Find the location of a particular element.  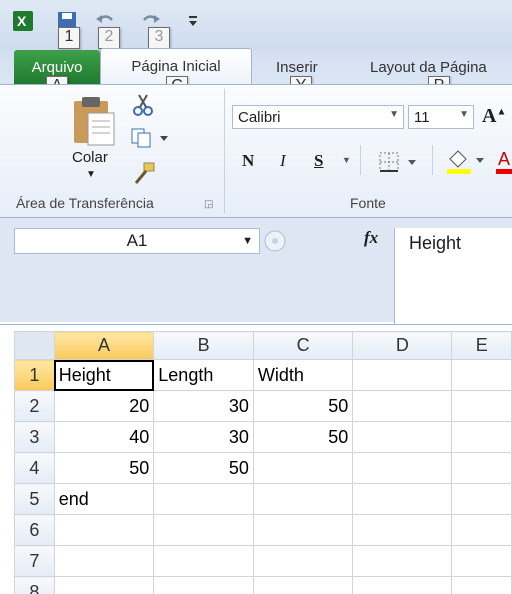

row-header: 8 is located at coordinates (34, 585).